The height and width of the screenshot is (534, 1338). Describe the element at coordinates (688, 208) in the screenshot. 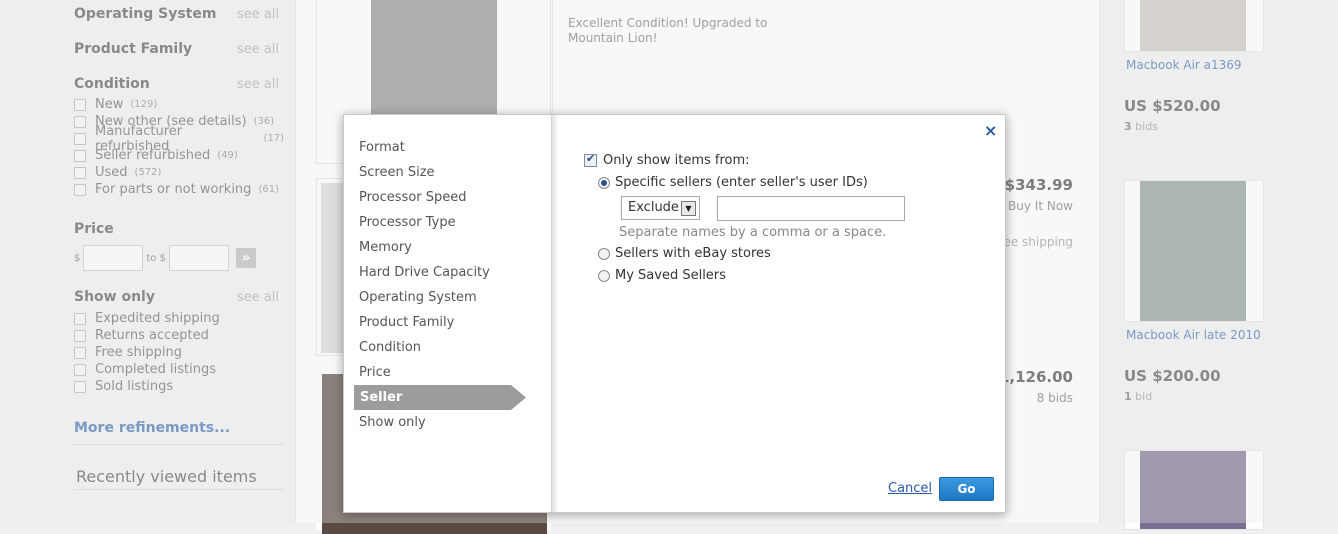

I see `chevron-down-icon: ▼` at that location.